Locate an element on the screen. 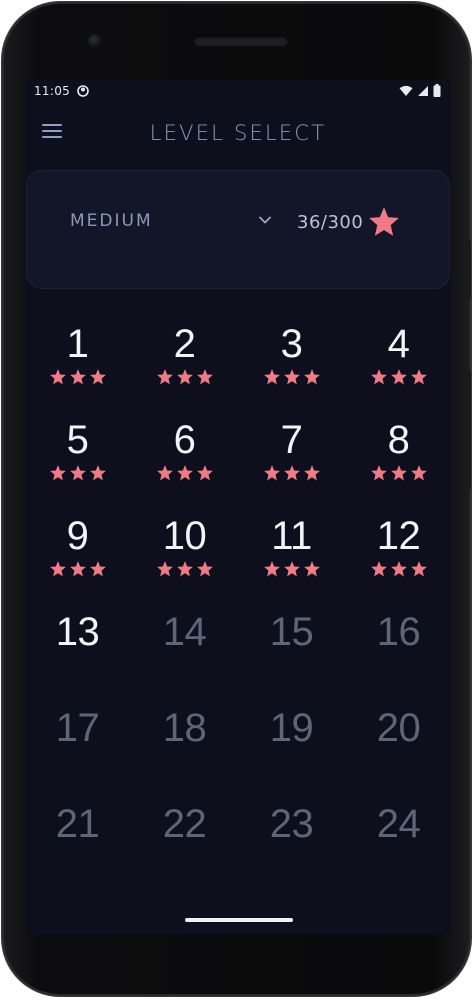  level-number: 22 is located at coordinates (184, 824).